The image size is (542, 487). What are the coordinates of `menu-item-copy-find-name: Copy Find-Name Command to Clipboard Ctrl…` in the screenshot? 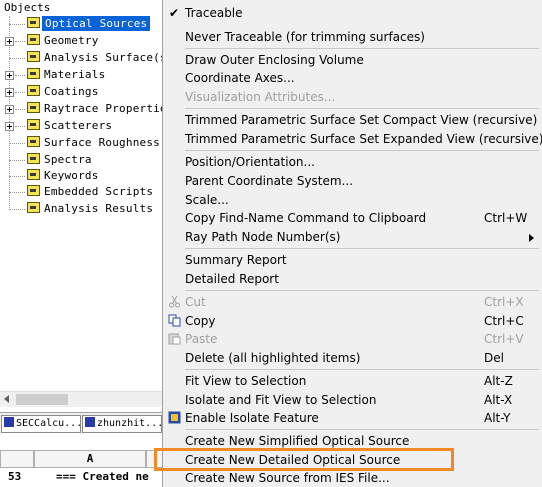 It's located at (352, 218).